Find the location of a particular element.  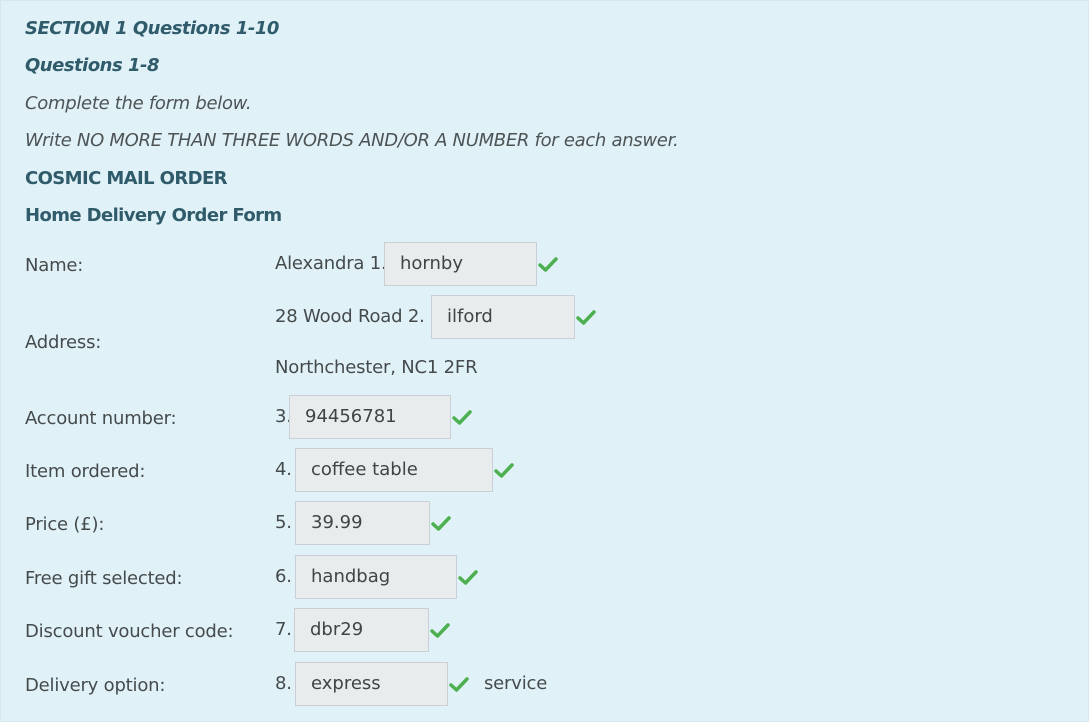

address-prefix: 28 Wood Road 2. is located at coordinates (350, 316).